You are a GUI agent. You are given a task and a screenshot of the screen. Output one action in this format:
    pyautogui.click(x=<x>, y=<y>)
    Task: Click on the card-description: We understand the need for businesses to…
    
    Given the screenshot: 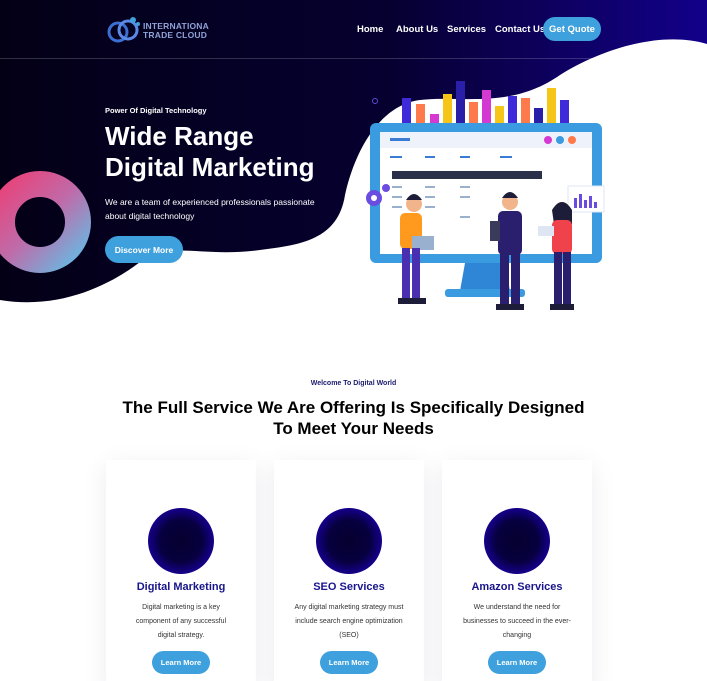 What is the action you would take?
    pyautogui.click(x=517, y=621)
    